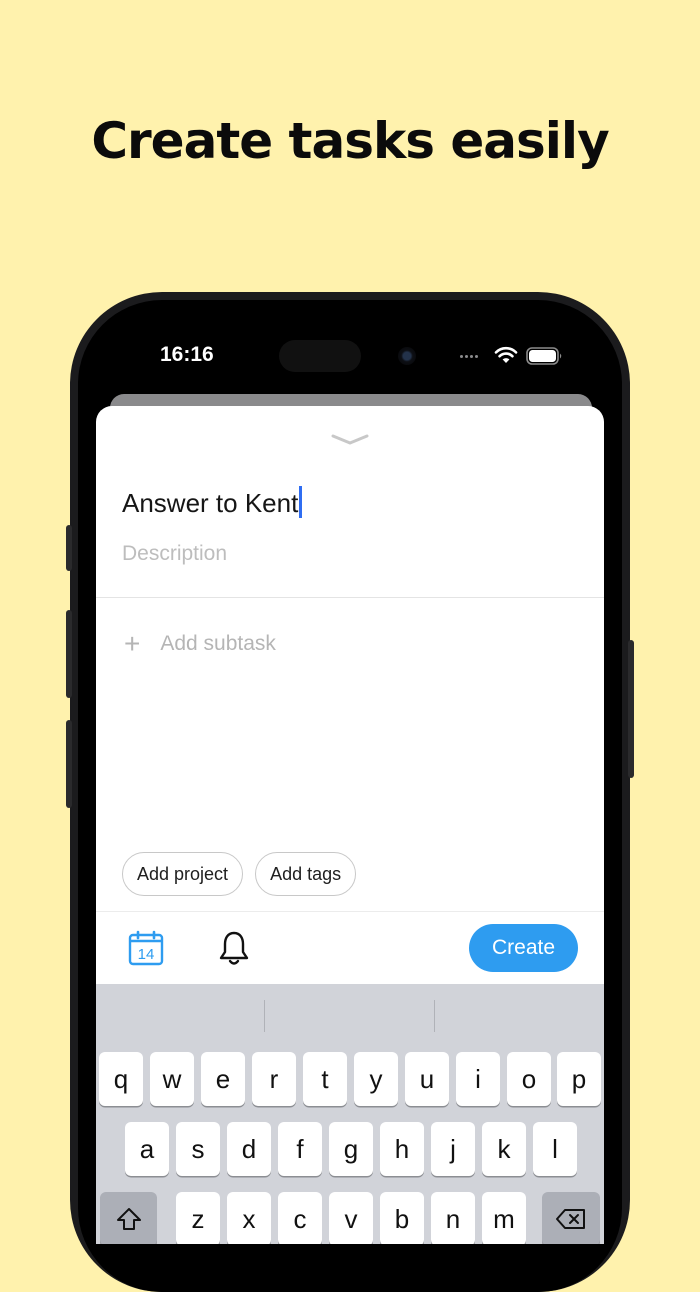 This screenshot has width=700, height=1292. I want to click on text-cursor, so click(301, 502).